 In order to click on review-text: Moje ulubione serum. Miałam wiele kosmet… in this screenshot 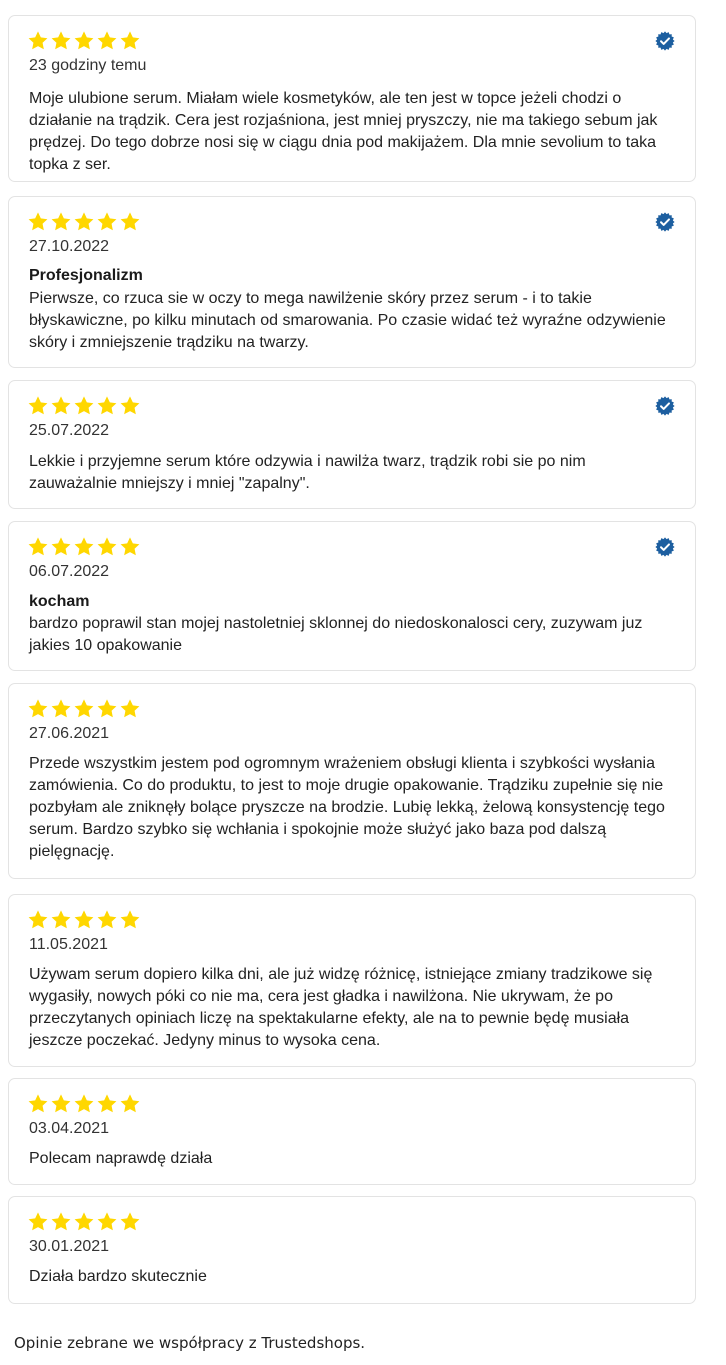, I will do `click(343, 131)`.